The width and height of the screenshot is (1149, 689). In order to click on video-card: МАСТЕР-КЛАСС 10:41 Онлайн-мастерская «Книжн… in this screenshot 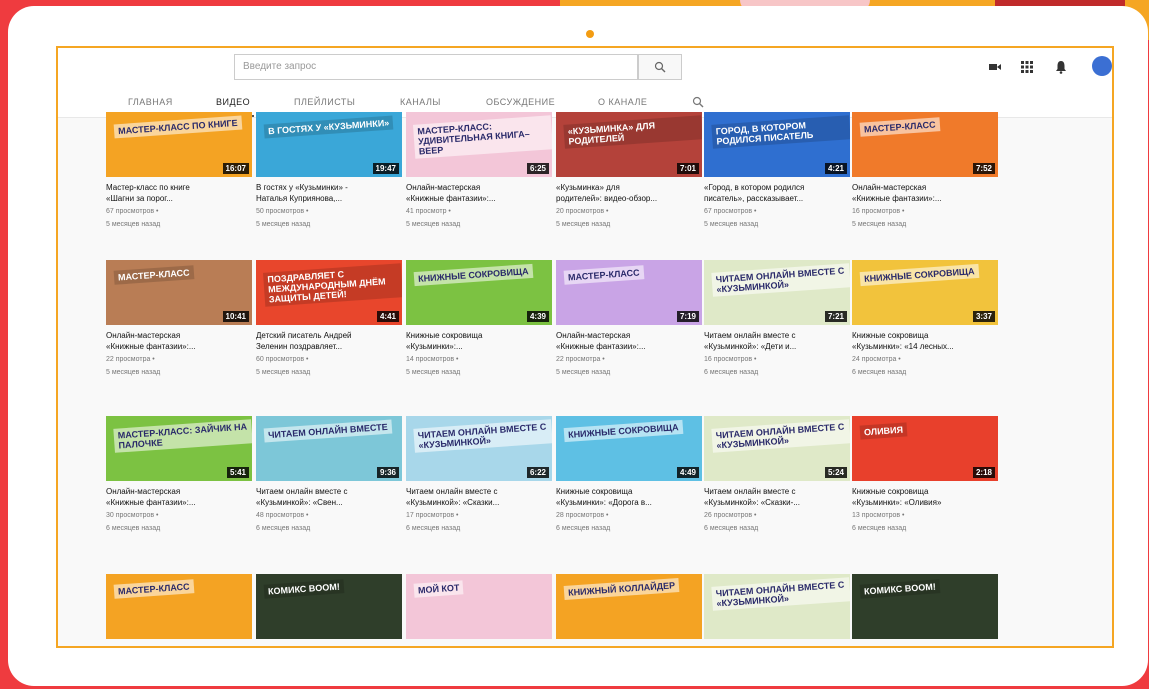, I will do `click(179, 319)`.